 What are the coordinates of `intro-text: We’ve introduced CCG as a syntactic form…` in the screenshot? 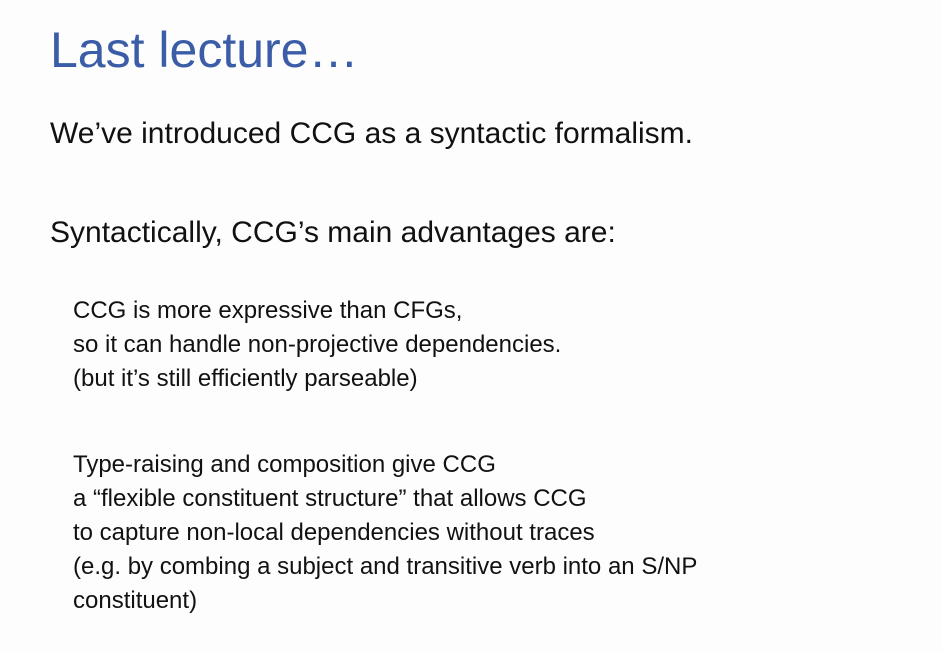 It's located at (371, 133).